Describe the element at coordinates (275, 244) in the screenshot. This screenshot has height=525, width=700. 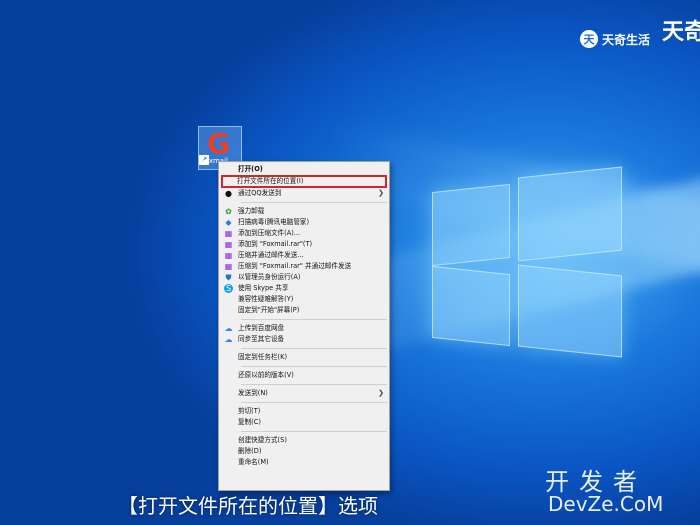
I see `context-menu-item-label: 添加到 "Foxmail.rar"(T)` at that location.